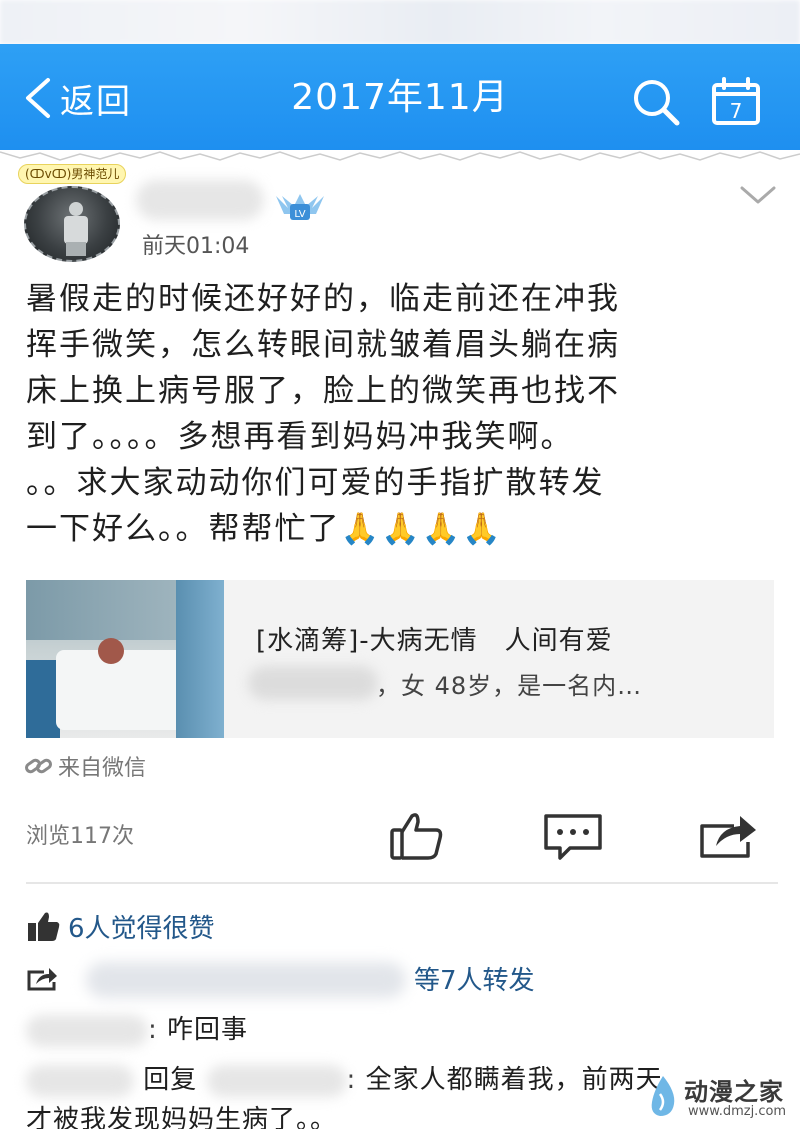 This screenshot has width=800, height=1129. I want to click on view-count: 浏览117次, so click(80, 836).